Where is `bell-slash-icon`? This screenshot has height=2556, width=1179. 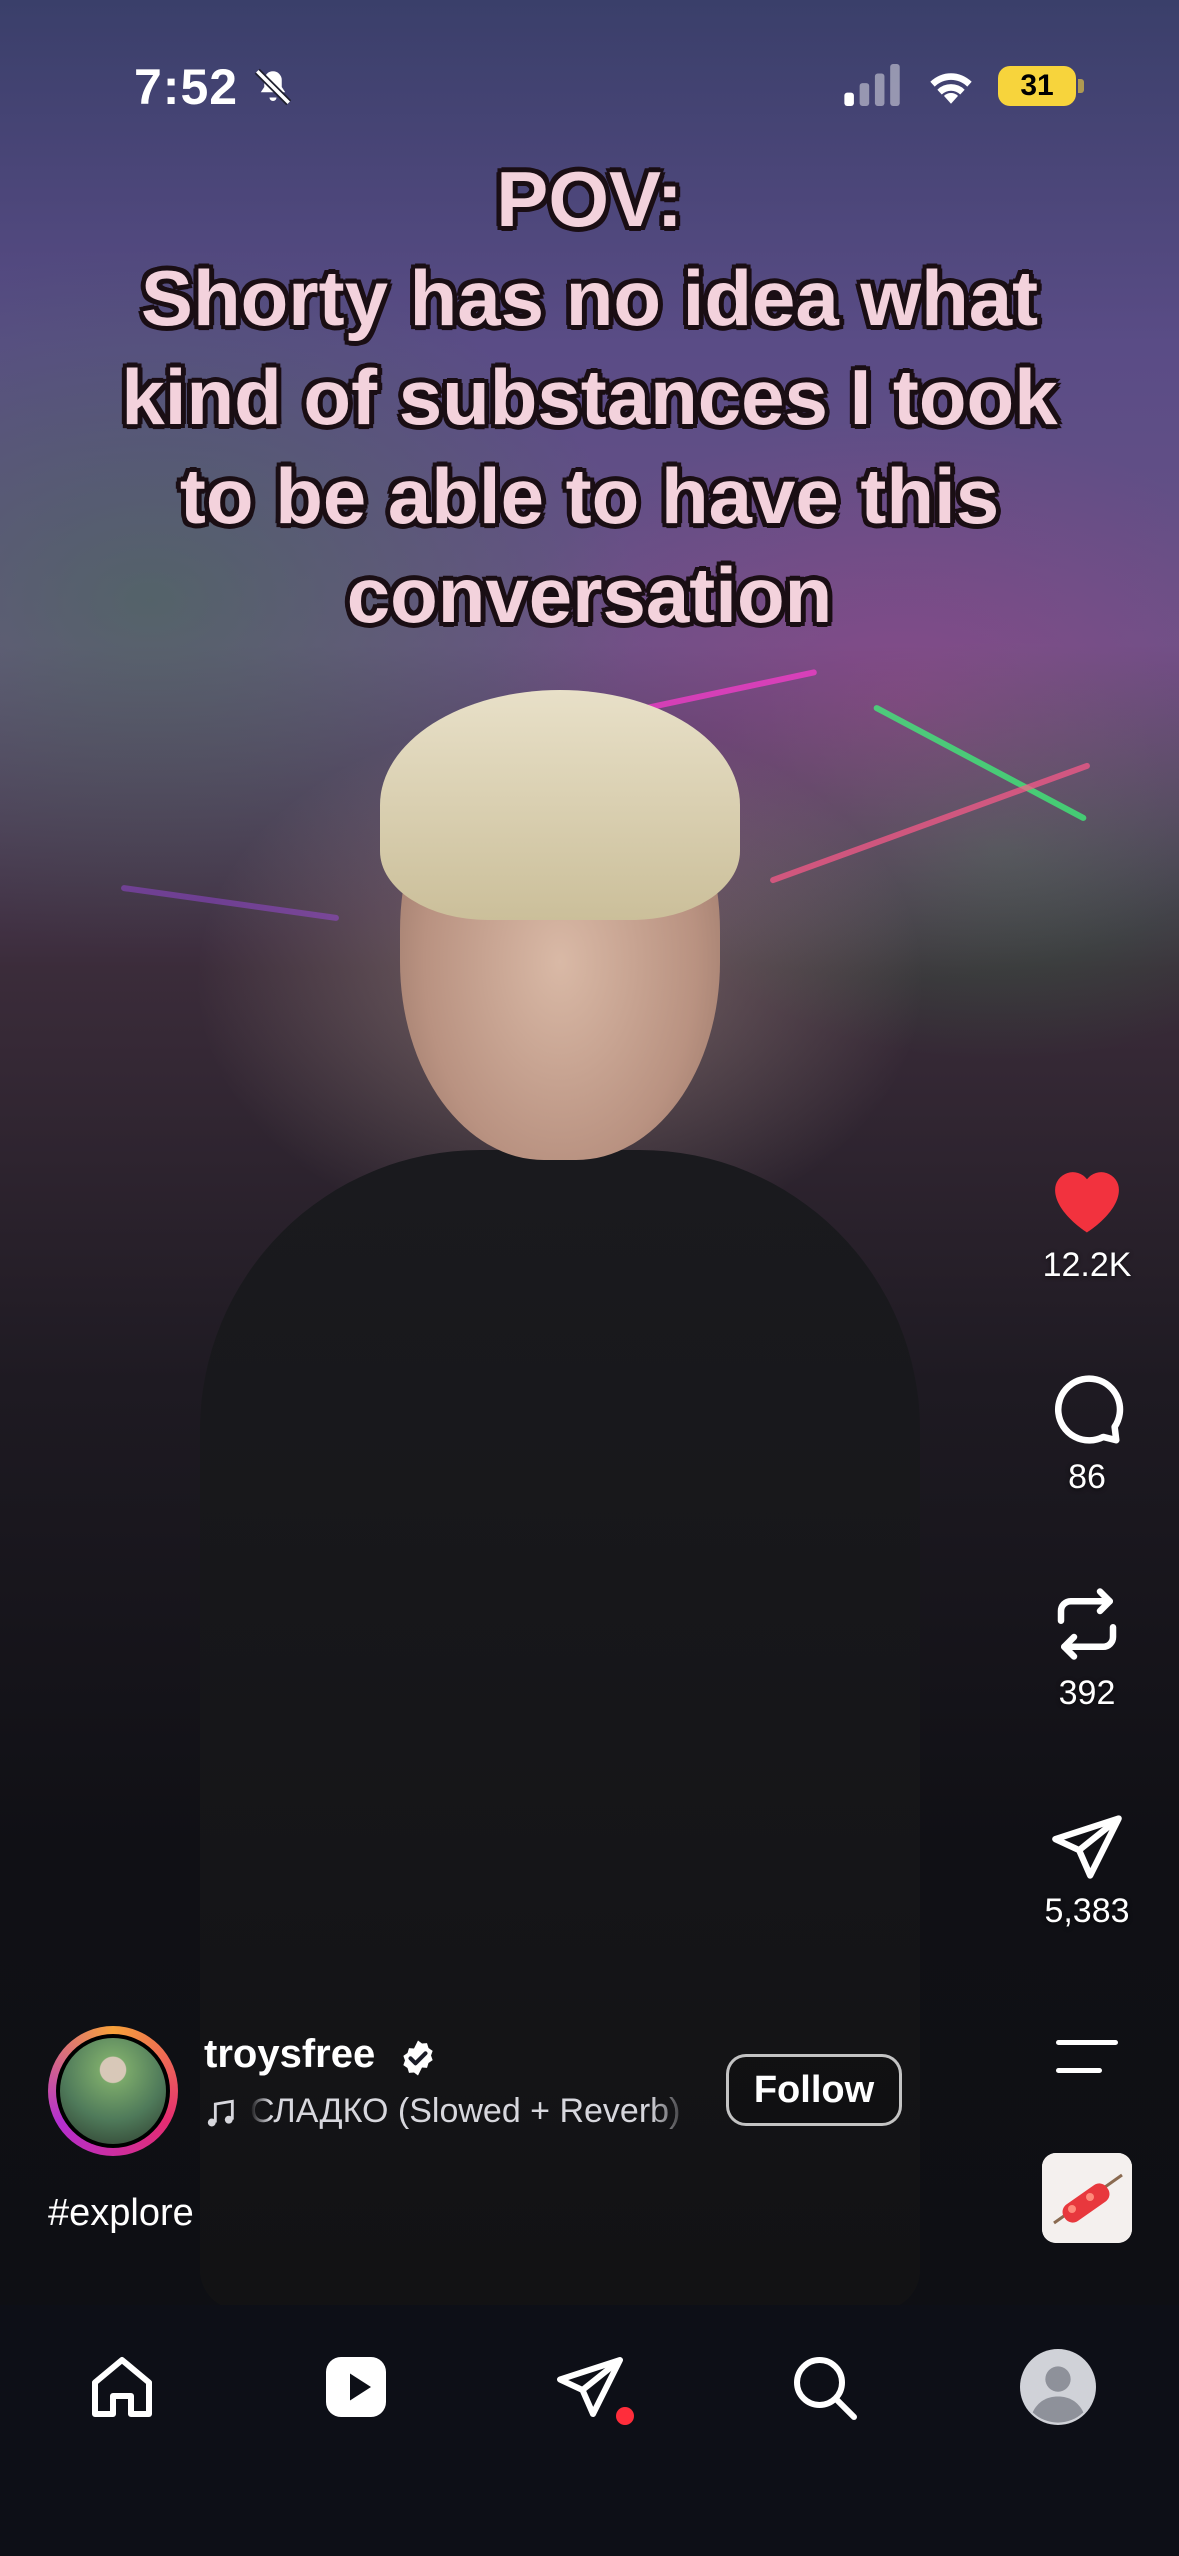 bell-slash-icon is located at coordinates (273, 87).